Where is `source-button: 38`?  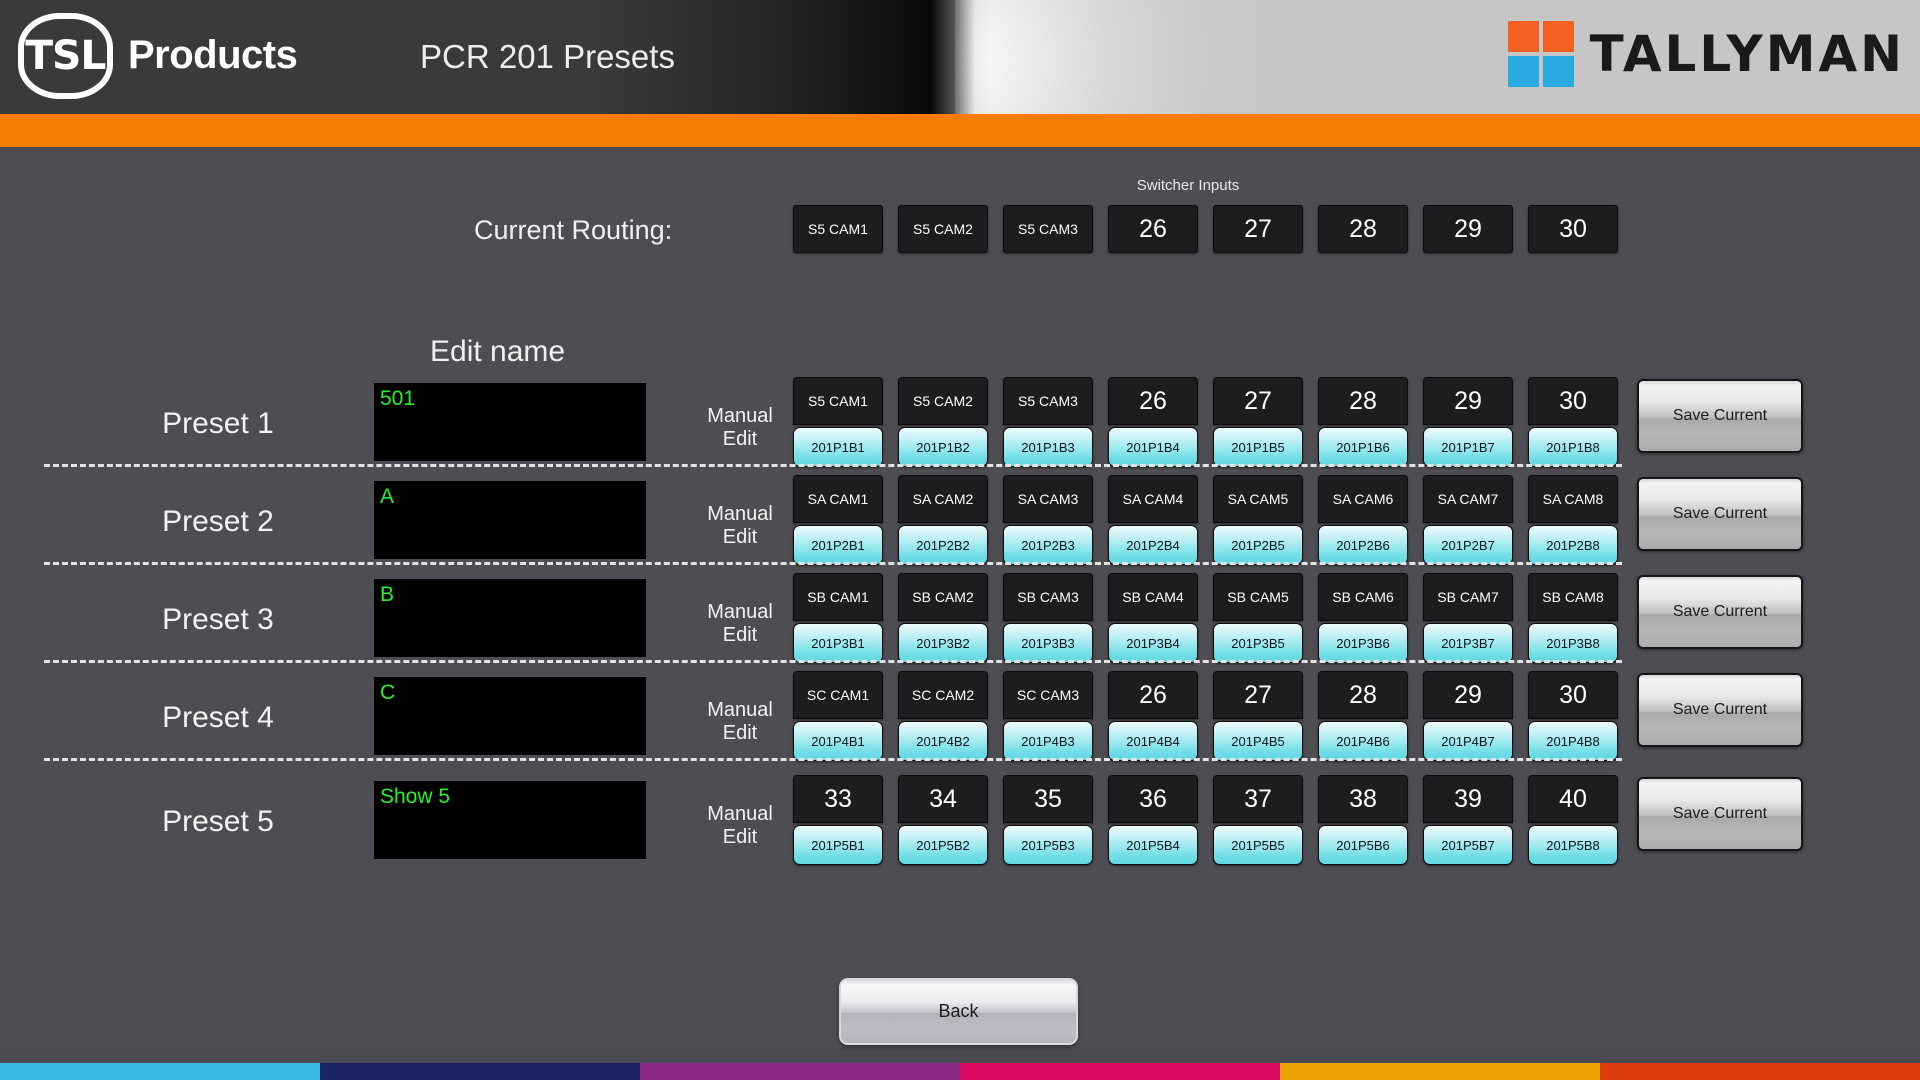
source-button: 38 is located at coordinates (1363, 799).